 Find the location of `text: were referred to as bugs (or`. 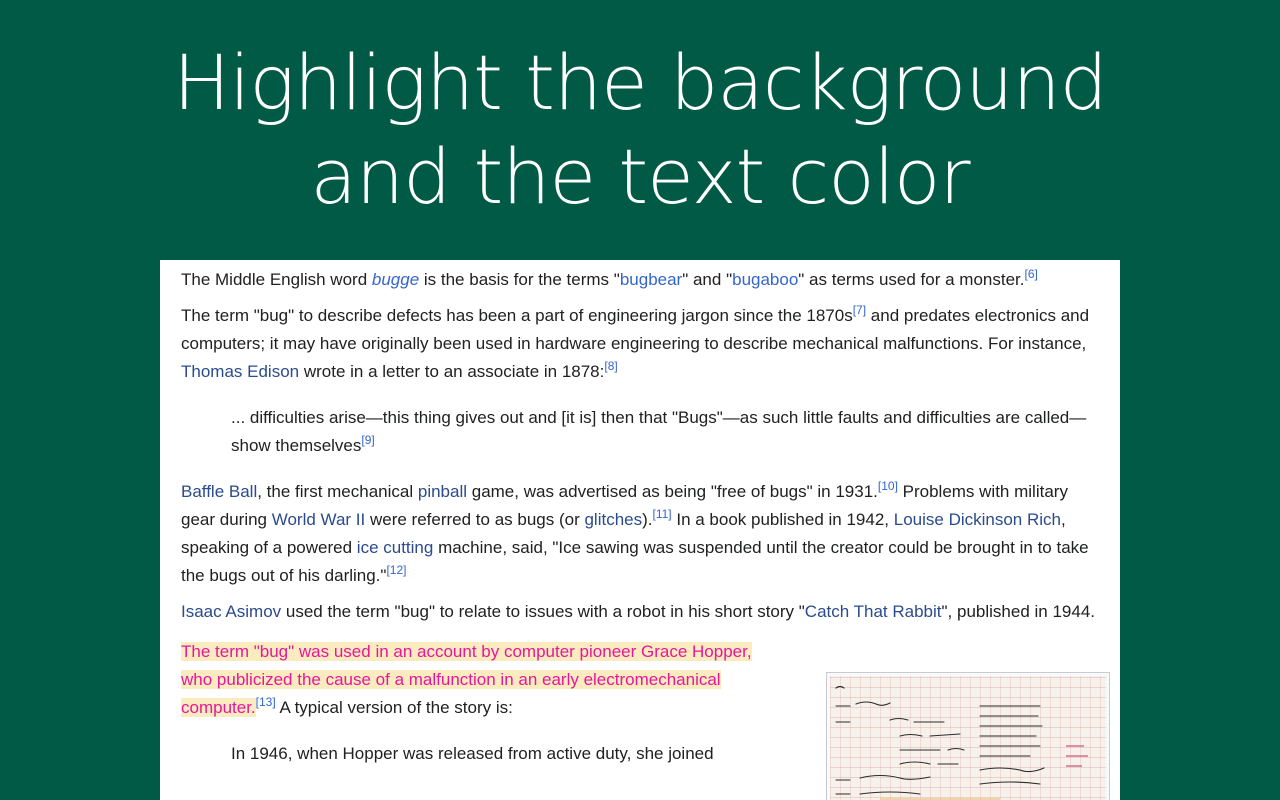

text: were referred to as bugs (or is located at coordinates (475, 519).